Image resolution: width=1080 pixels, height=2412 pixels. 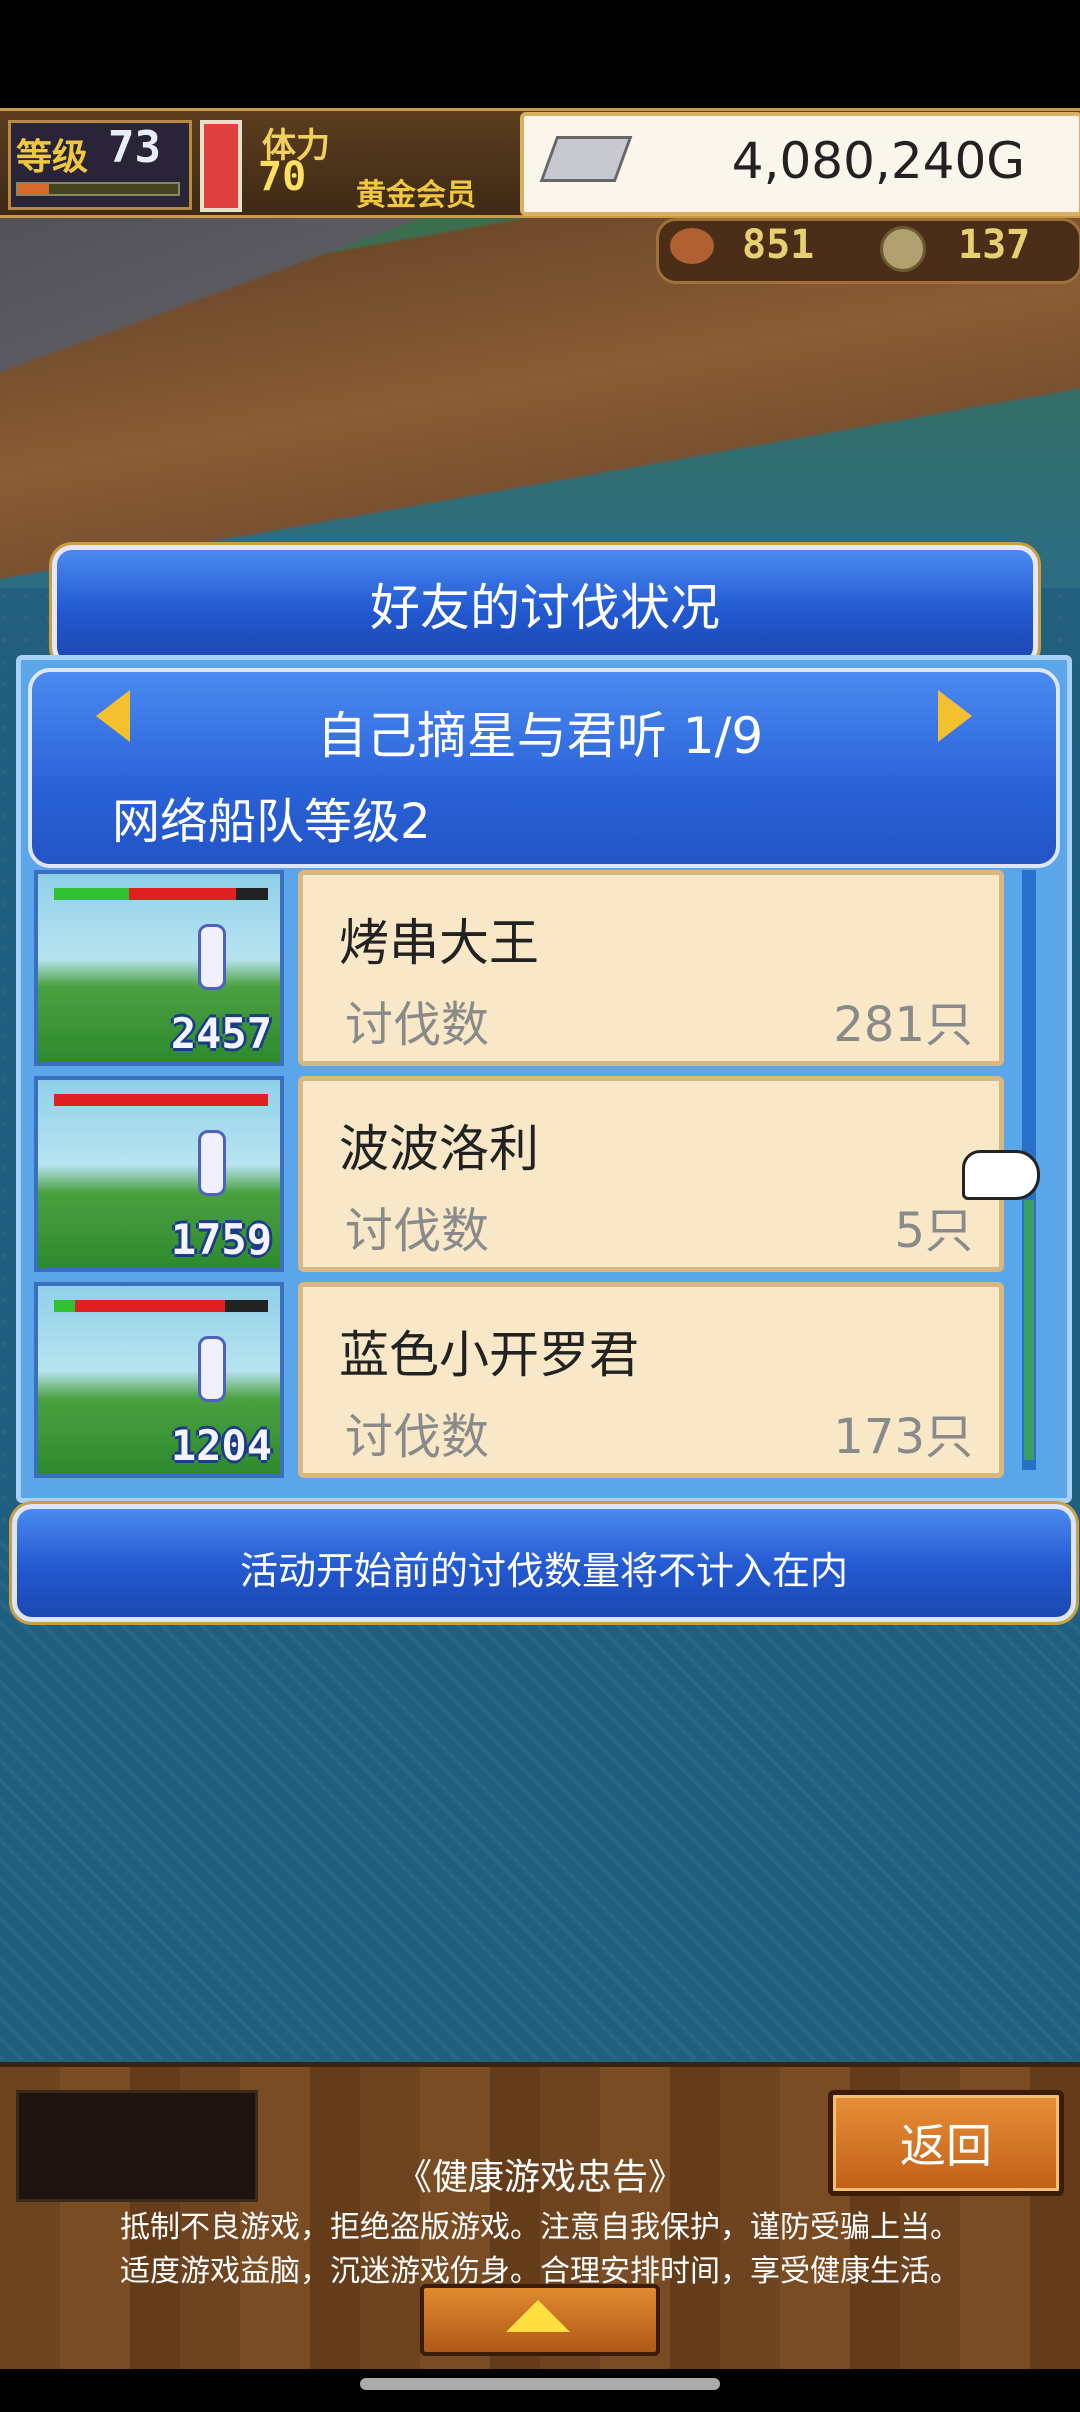 I want to click on up-arrow-icon, so click(x=538, y=2316).